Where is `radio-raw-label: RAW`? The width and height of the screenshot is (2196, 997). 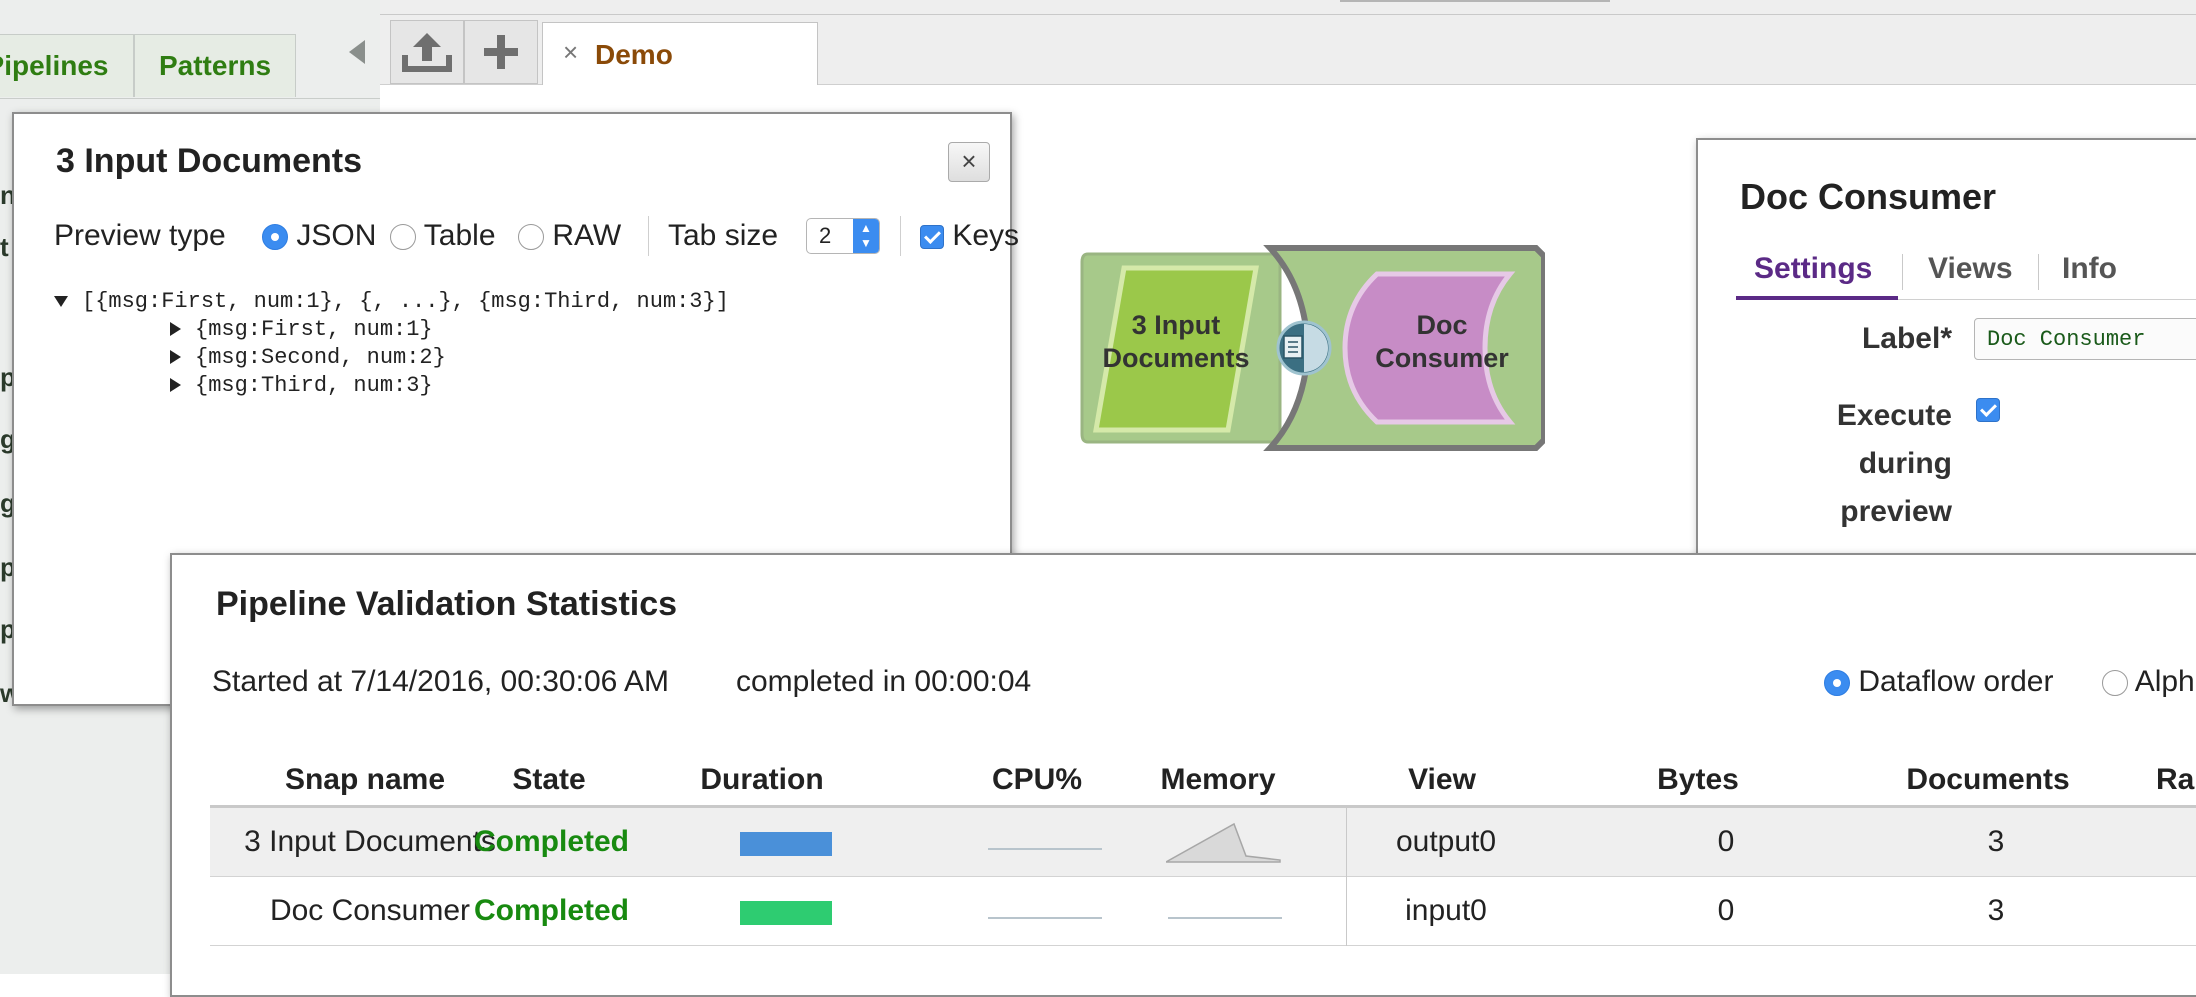 radio-raw-label: RAW is located at coordinates (587, 235).